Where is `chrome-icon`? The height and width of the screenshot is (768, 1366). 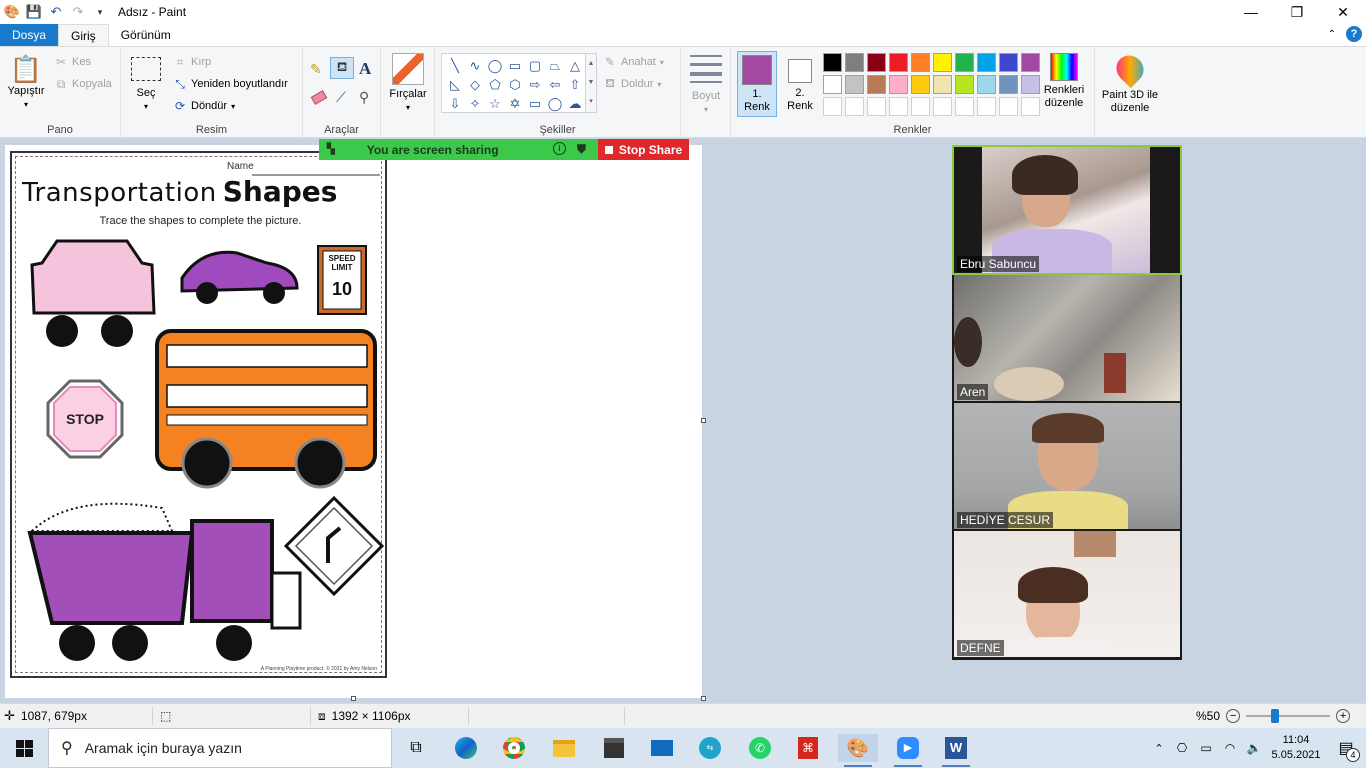 chrome-icon is located at coordinates (514, 748).